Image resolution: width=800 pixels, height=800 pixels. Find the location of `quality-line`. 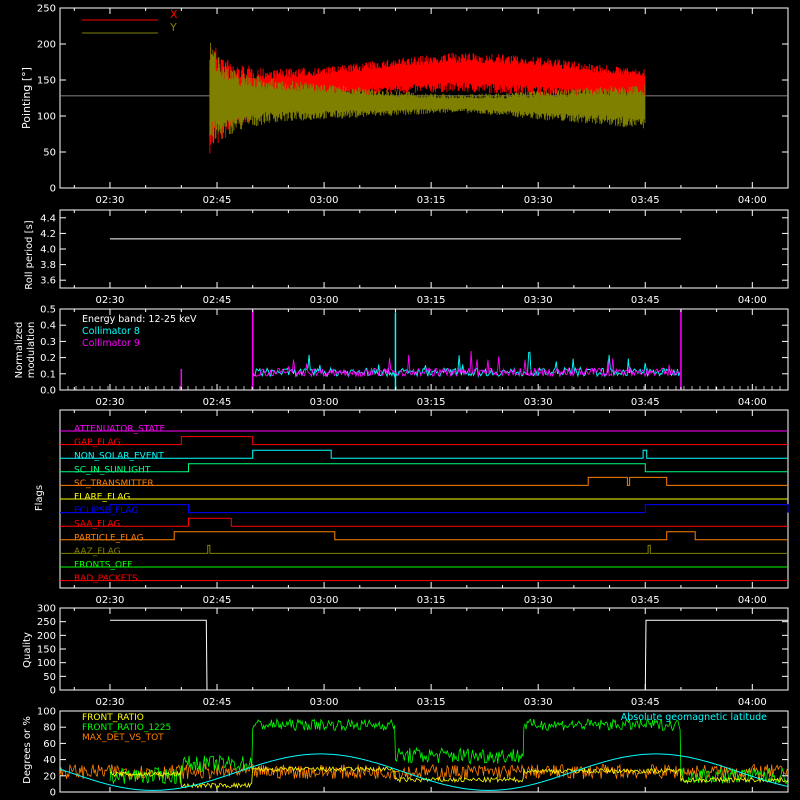

quality-line is located at coordinates (449, 655).